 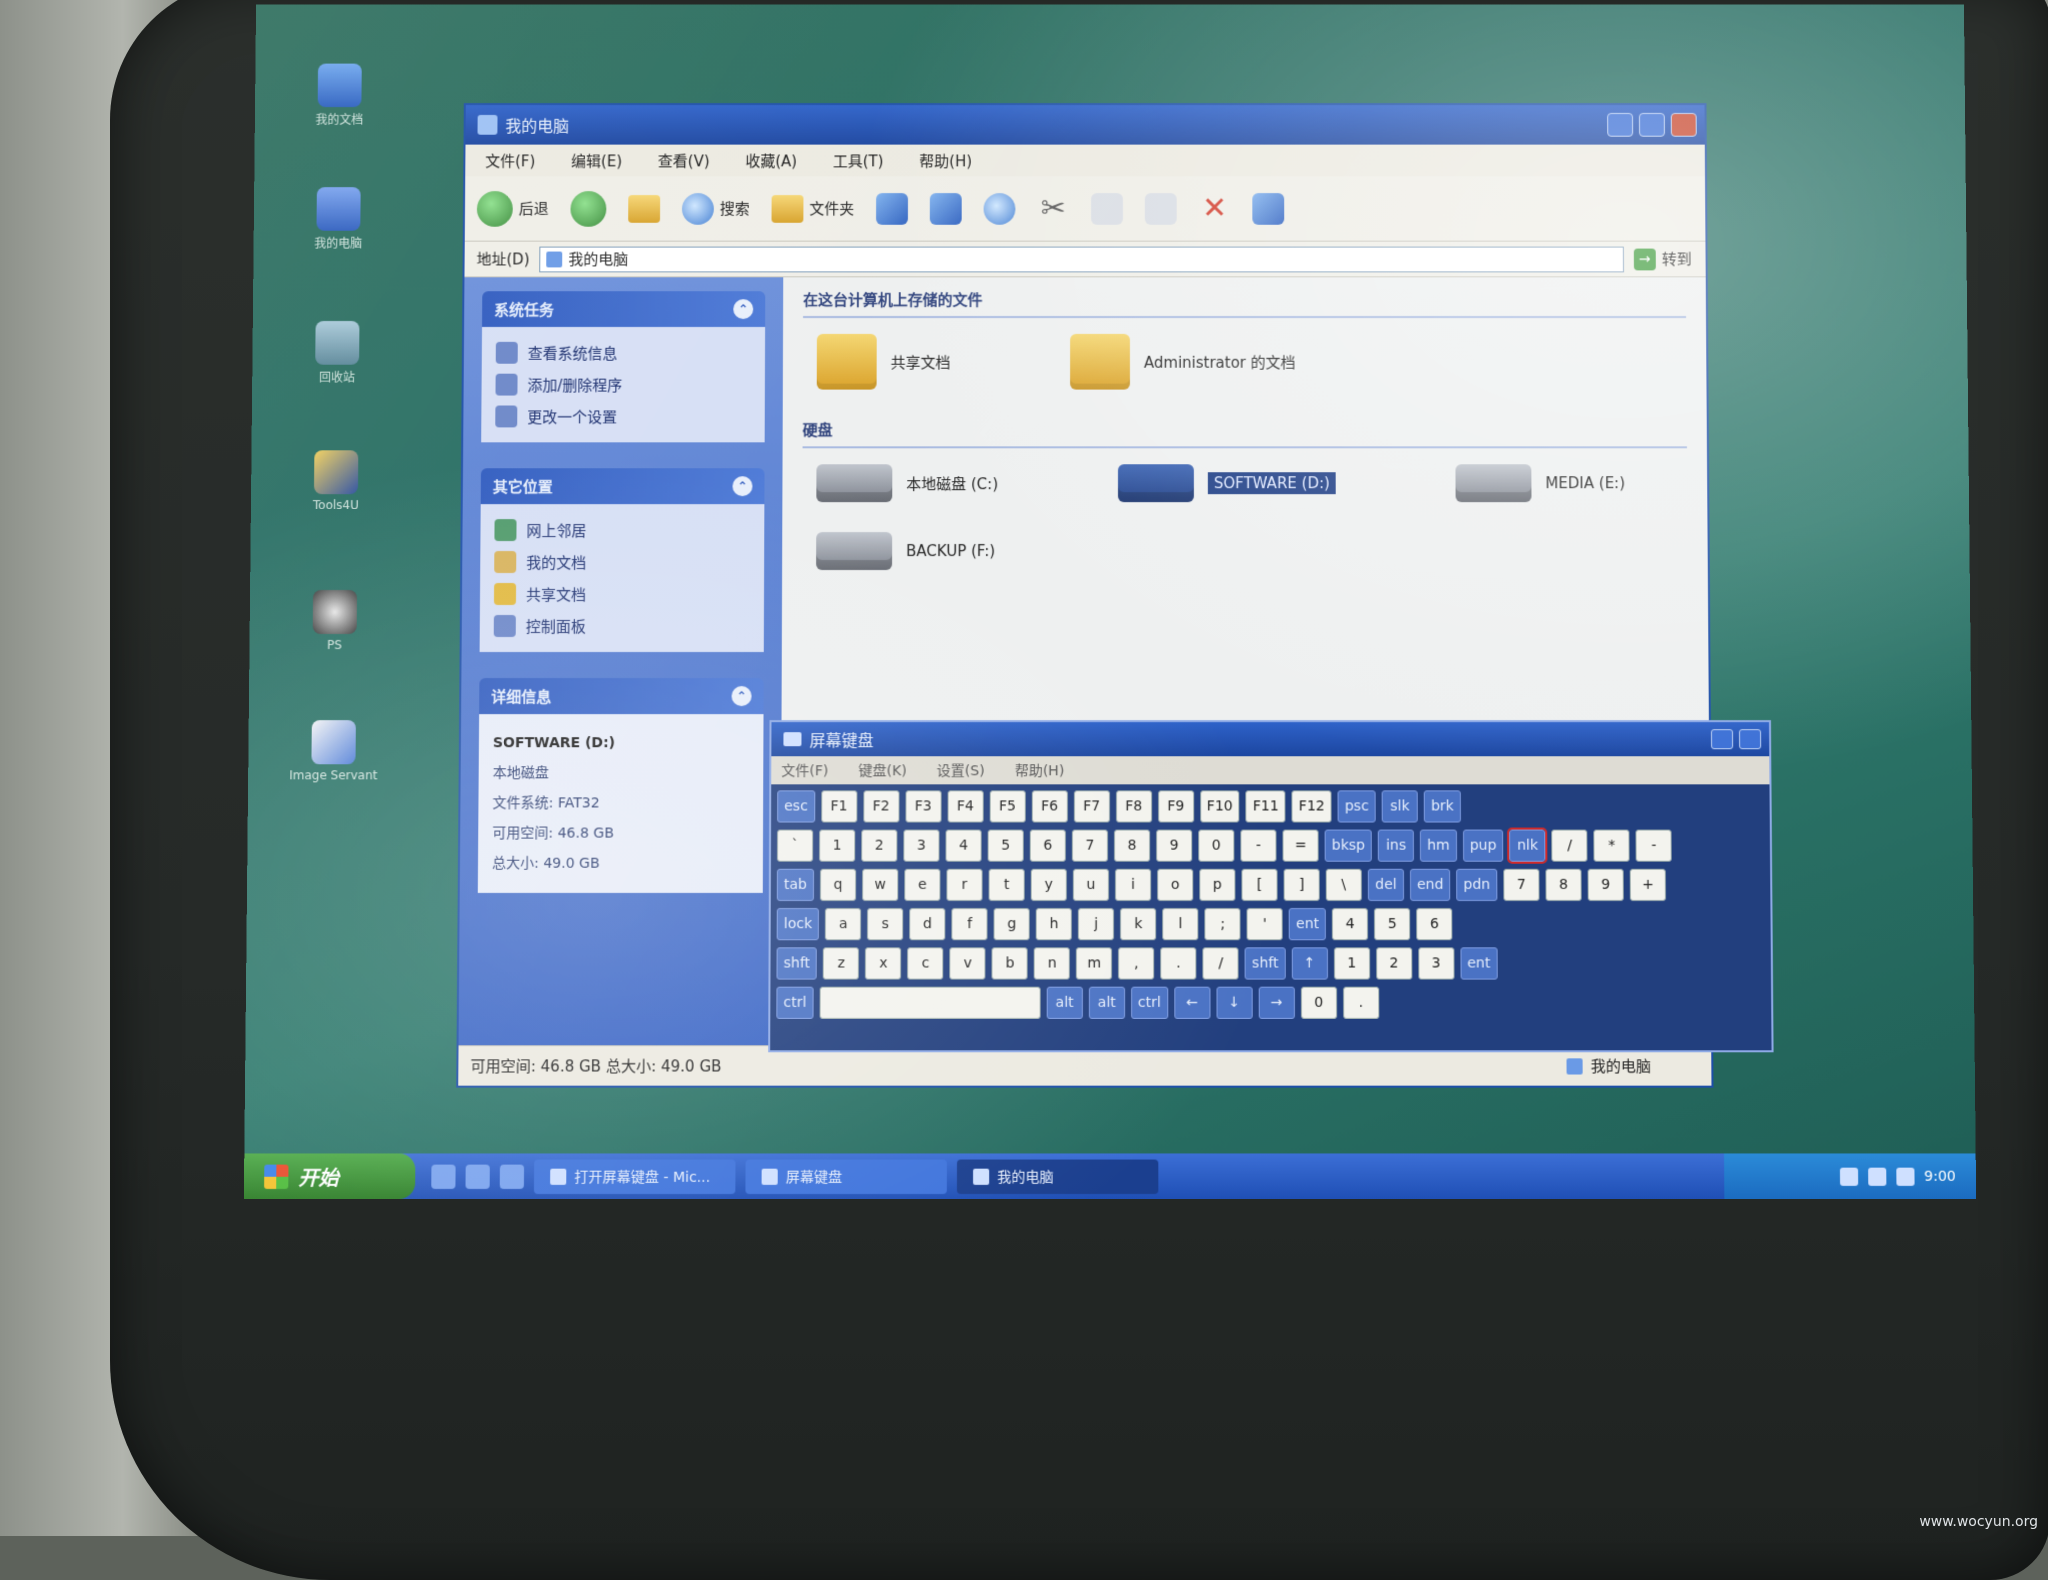 I want to click on key: ctrl, so click(x=794, y=1003).